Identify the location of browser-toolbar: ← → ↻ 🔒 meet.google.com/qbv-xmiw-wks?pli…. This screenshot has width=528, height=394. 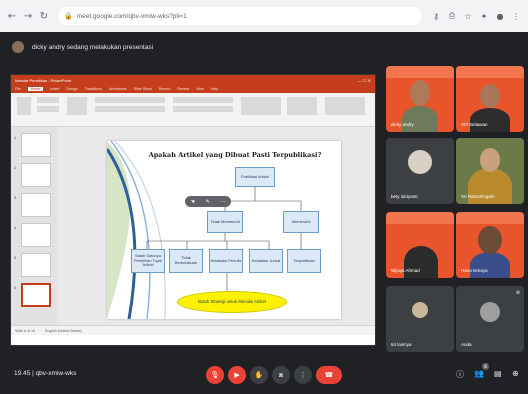
(264, 16).